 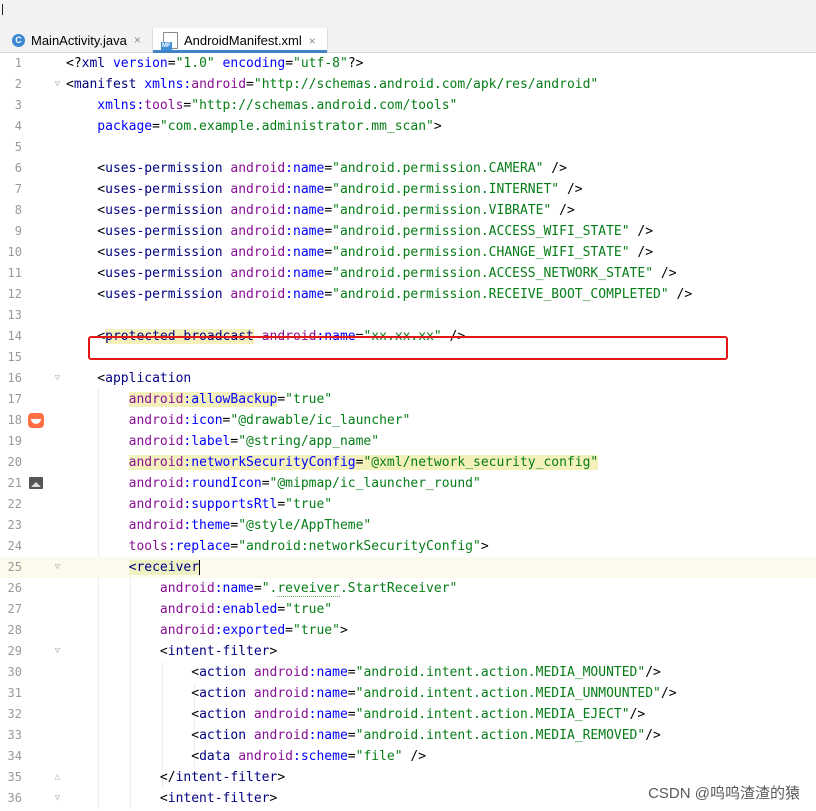 What do you see at coordinates (14, 252) in the screenshot?
I see `line-number: 10` at bounding box center [14, 252].